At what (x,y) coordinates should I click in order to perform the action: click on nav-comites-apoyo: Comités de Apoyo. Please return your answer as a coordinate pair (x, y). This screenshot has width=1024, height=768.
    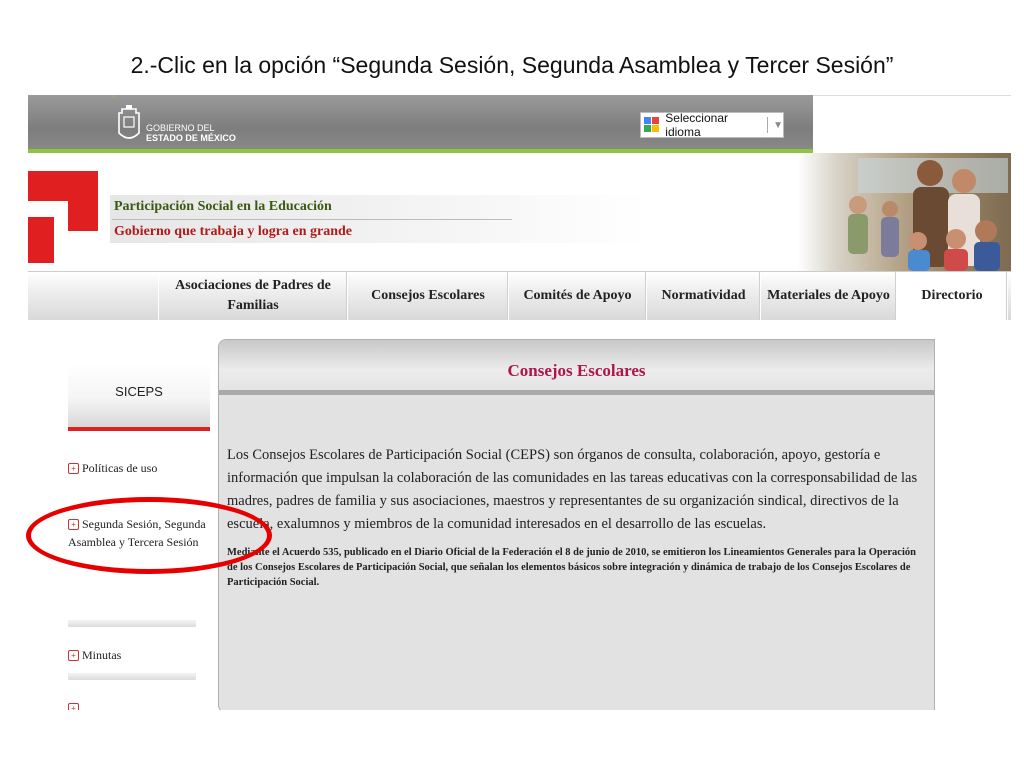
    Looking at the image, I should click on (578, 296).